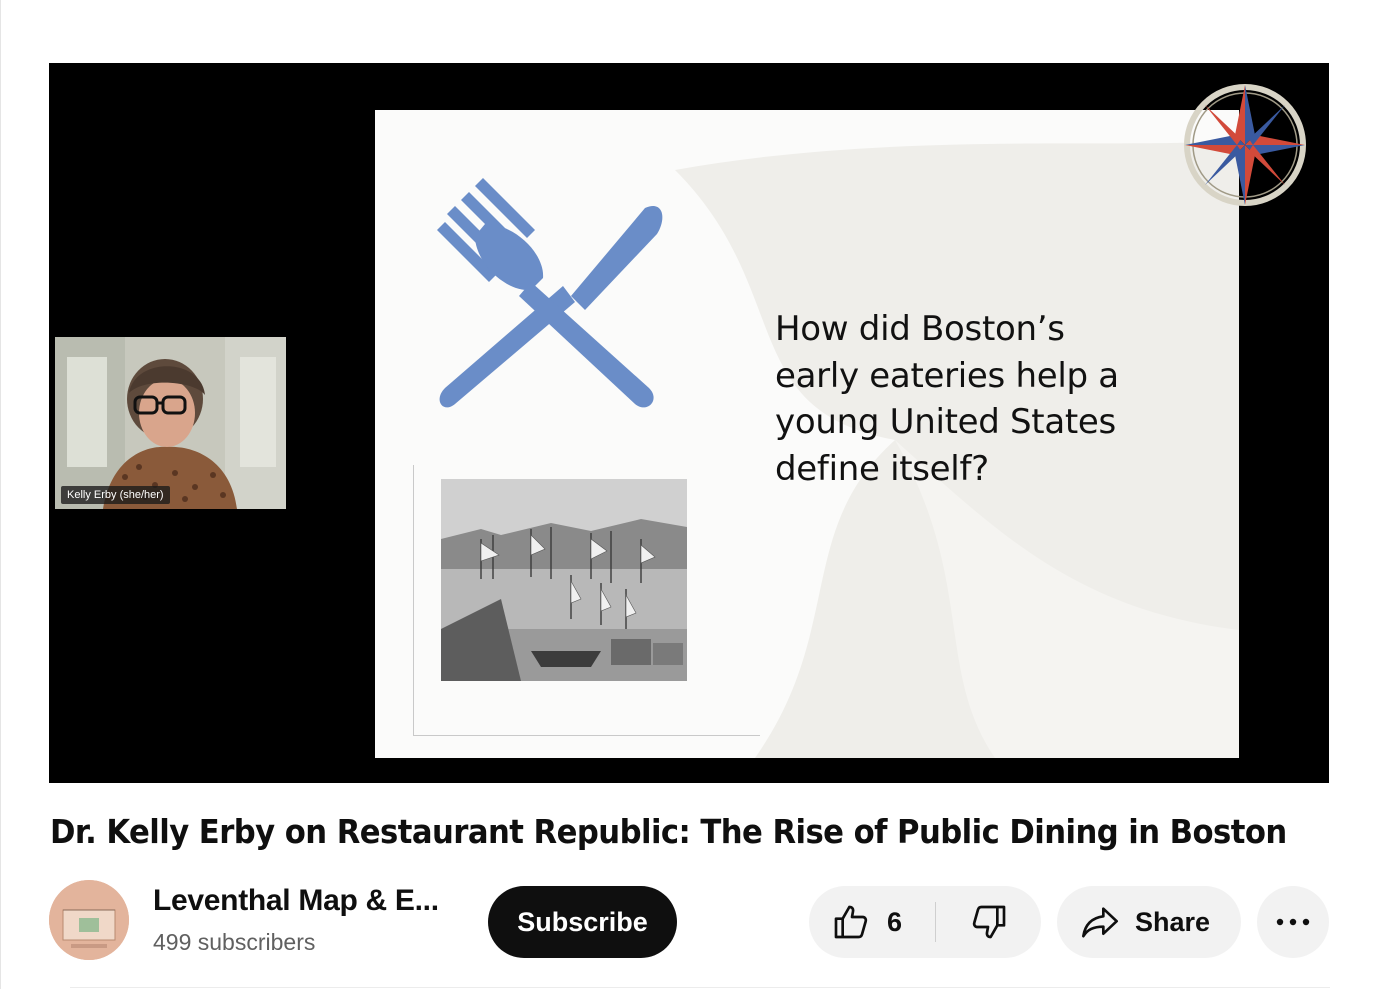 This screenshot has height=989, width=1376. What do you see at coordinates (872, 922) in the screenshot?
I see `like-button: 6` at bounding box center [872, 922].